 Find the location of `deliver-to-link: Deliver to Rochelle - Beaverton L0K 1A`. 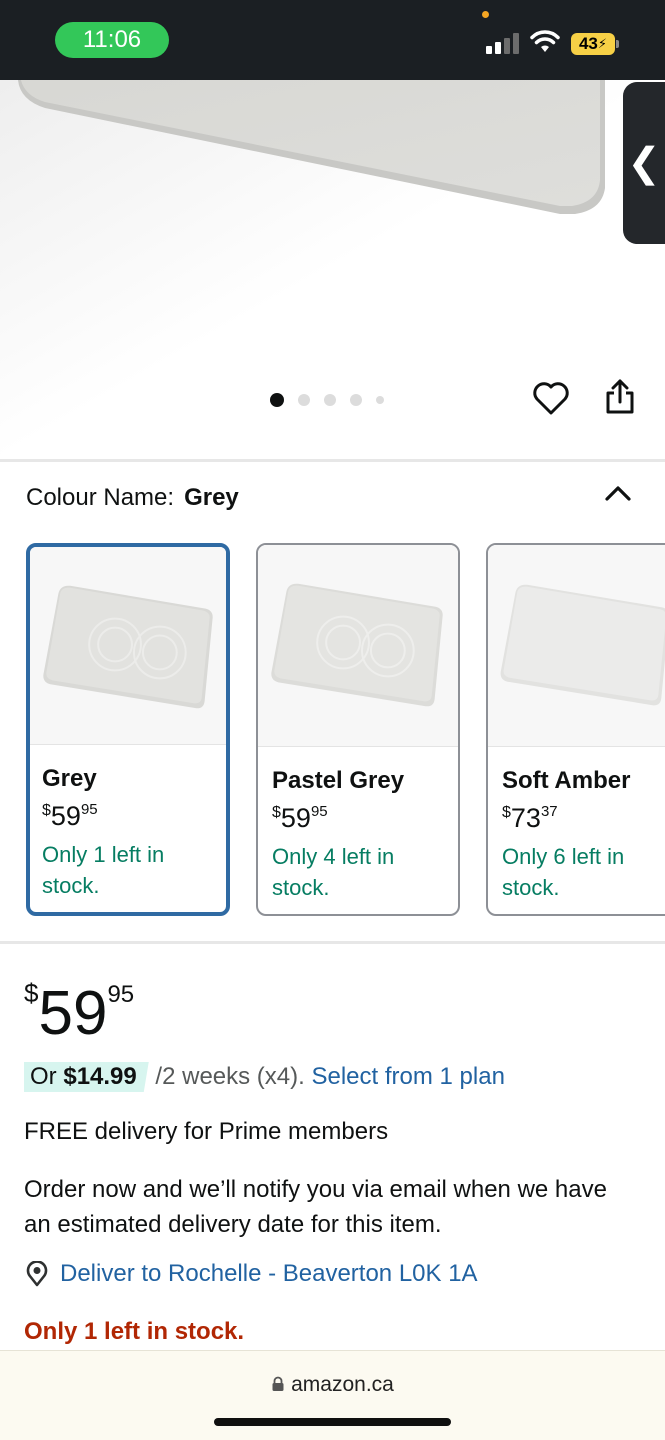

deliver-to-link: Deliver to Rochelle - Beaverton L0K 1A is located at coordinates (251, 1274).